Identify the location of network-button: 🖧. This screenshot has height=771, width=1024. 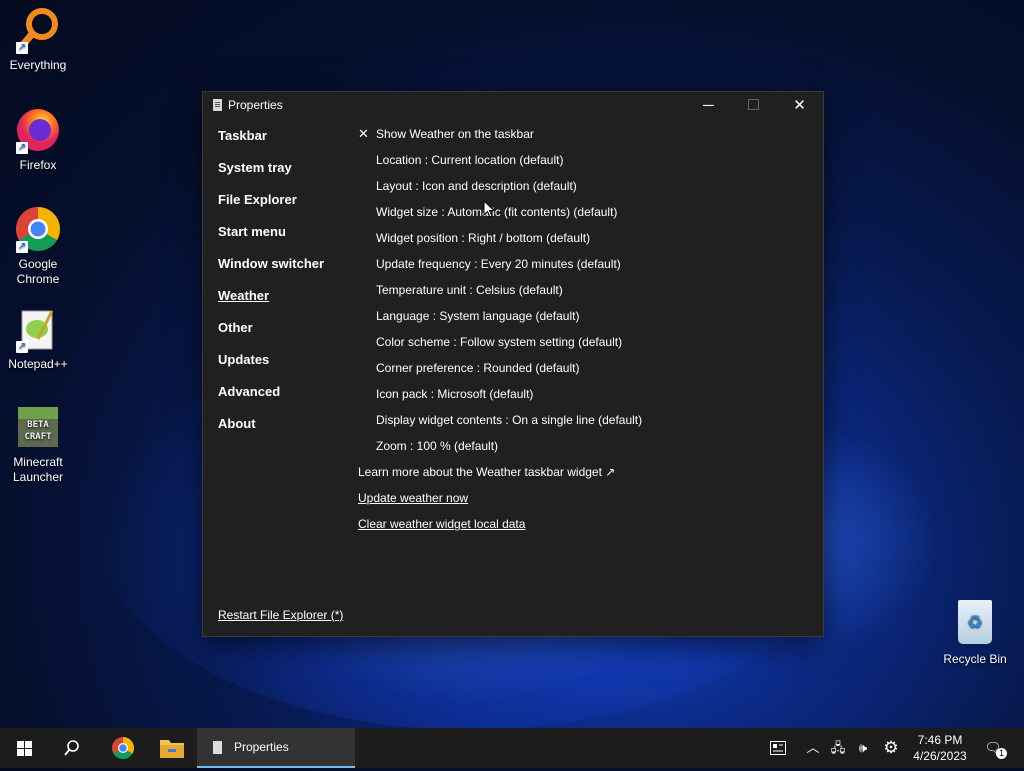
(838, 748).